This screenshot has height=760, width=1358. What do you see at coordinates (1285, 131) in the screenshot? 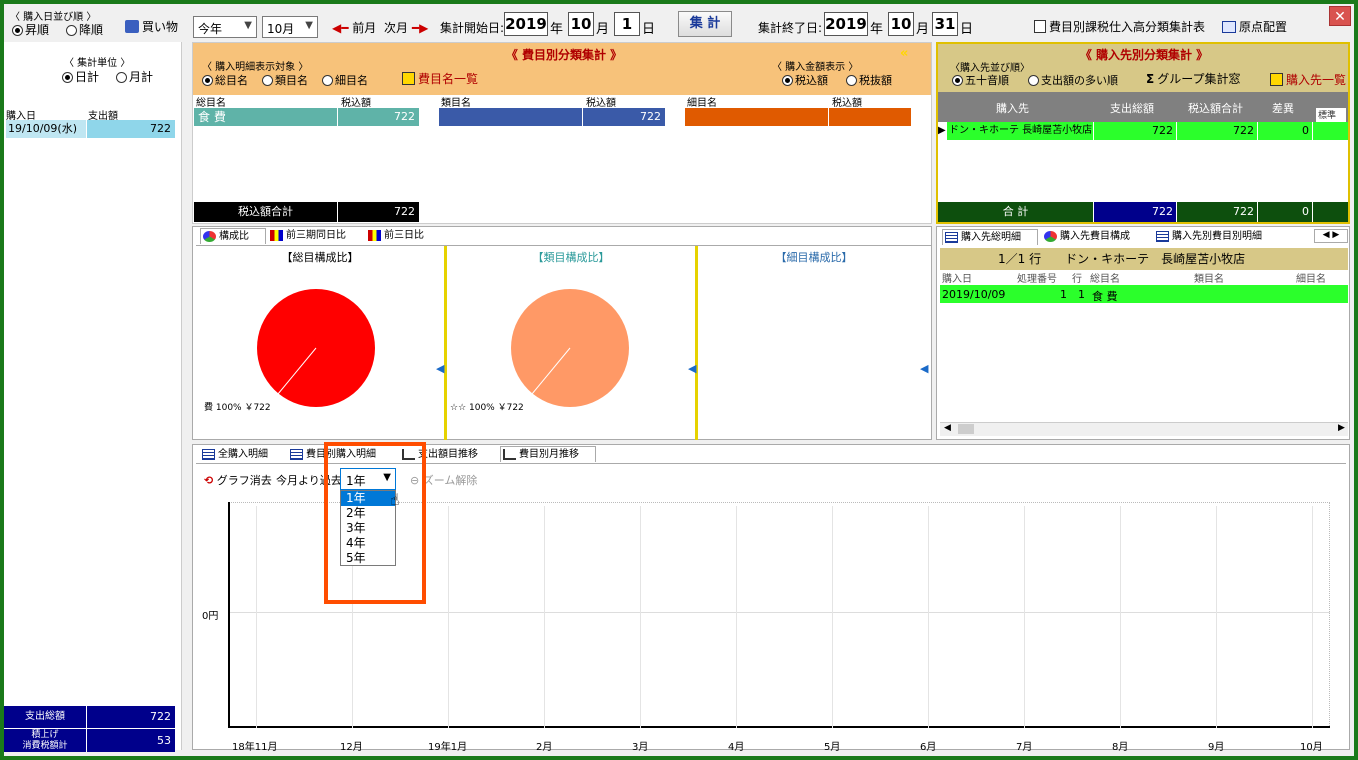
I see `store-row-diff: 0` at bounding box center [1285, 131].